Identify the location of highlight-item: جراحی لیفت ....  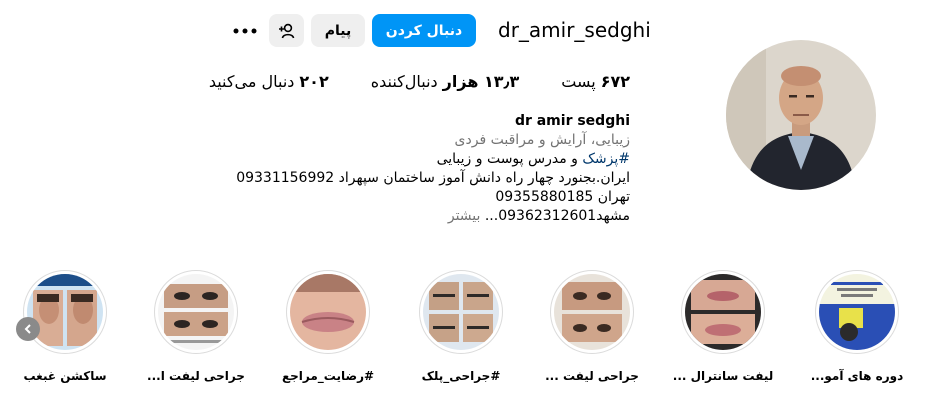
(592, 326).